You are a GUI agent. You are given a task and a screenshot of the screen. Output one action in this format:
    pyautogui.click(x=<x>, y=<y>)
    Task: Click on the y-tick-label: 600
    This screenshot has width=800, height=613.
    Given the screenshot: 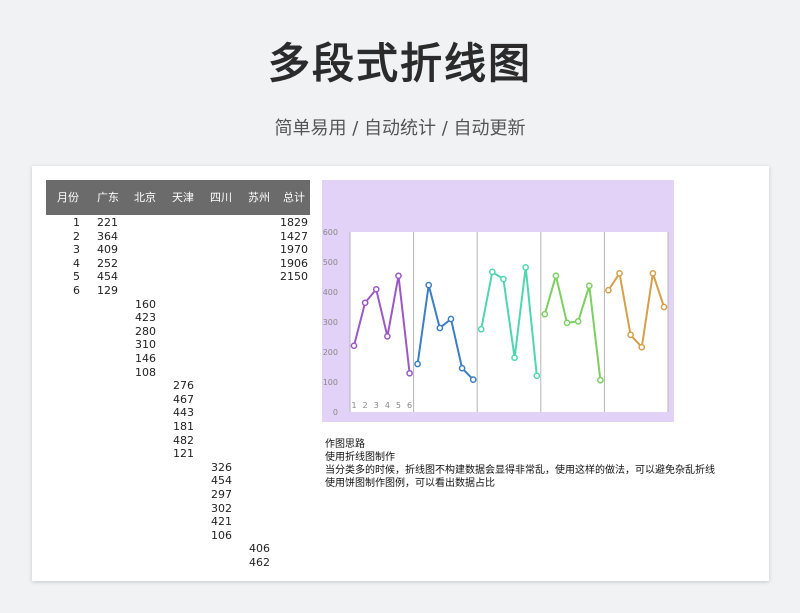 What is the action you would take?
    pyautogui.click(x=330, y=232)
    